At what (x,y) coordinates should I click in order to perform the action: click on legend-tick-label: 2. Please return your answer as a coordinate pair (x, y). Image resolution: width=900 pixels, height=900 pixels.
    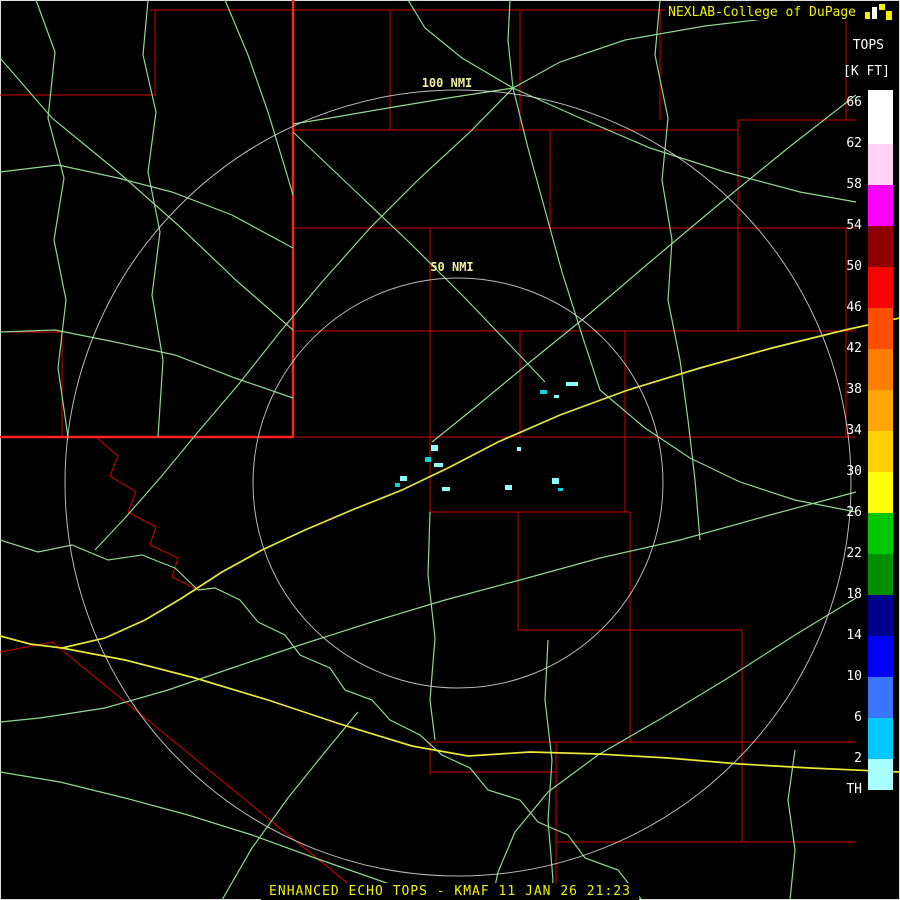
    Looking at the image, I should click on (858, 758).